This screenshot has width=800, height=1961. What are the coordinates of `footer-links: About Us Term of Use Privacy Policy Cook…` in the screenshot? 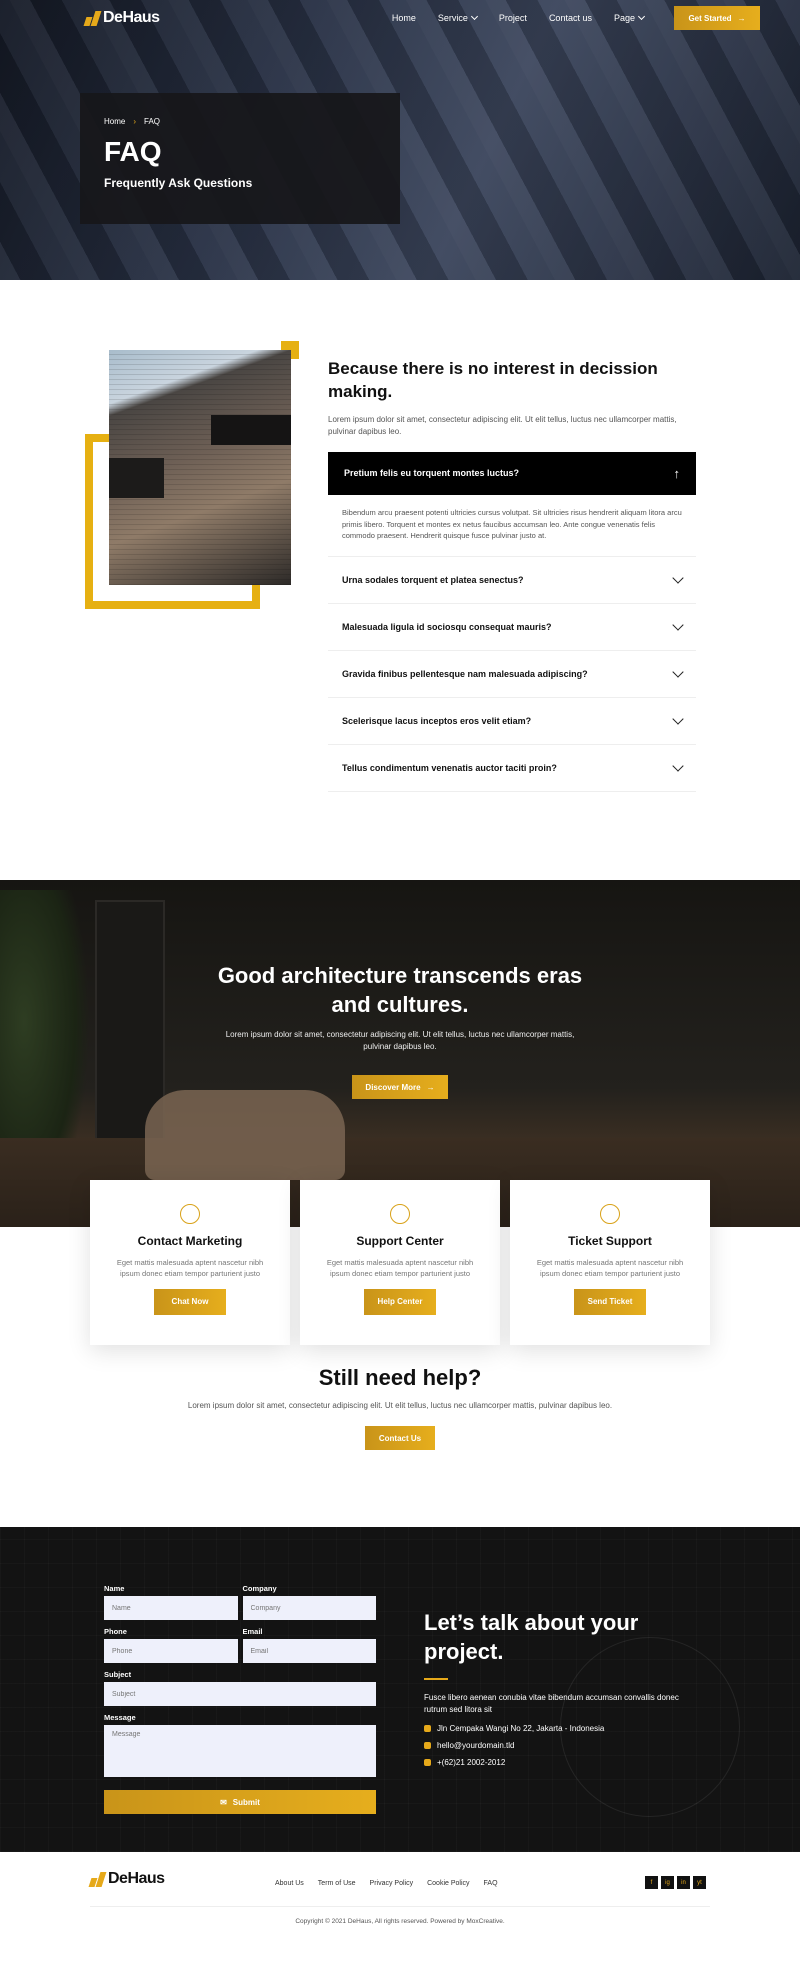 It's located at (386, 1883).